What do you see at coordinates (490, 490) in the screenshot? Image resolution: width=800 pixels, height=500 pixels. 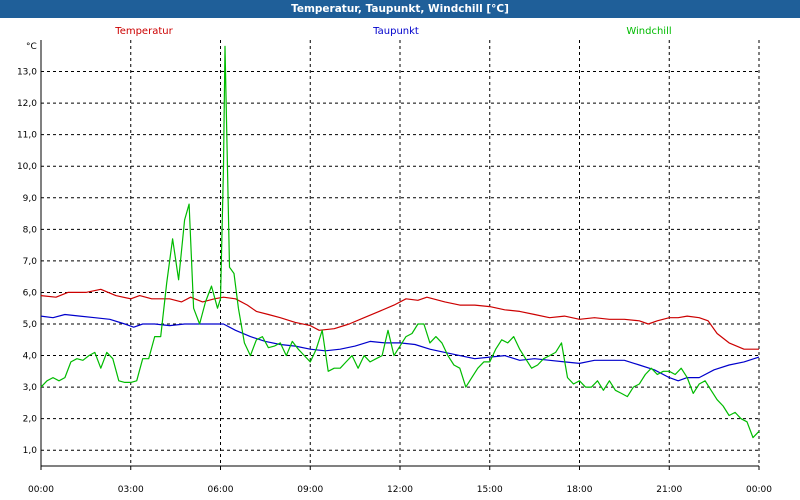 I see `x-tick-time: 15:00` at bounding box center [490, 490].